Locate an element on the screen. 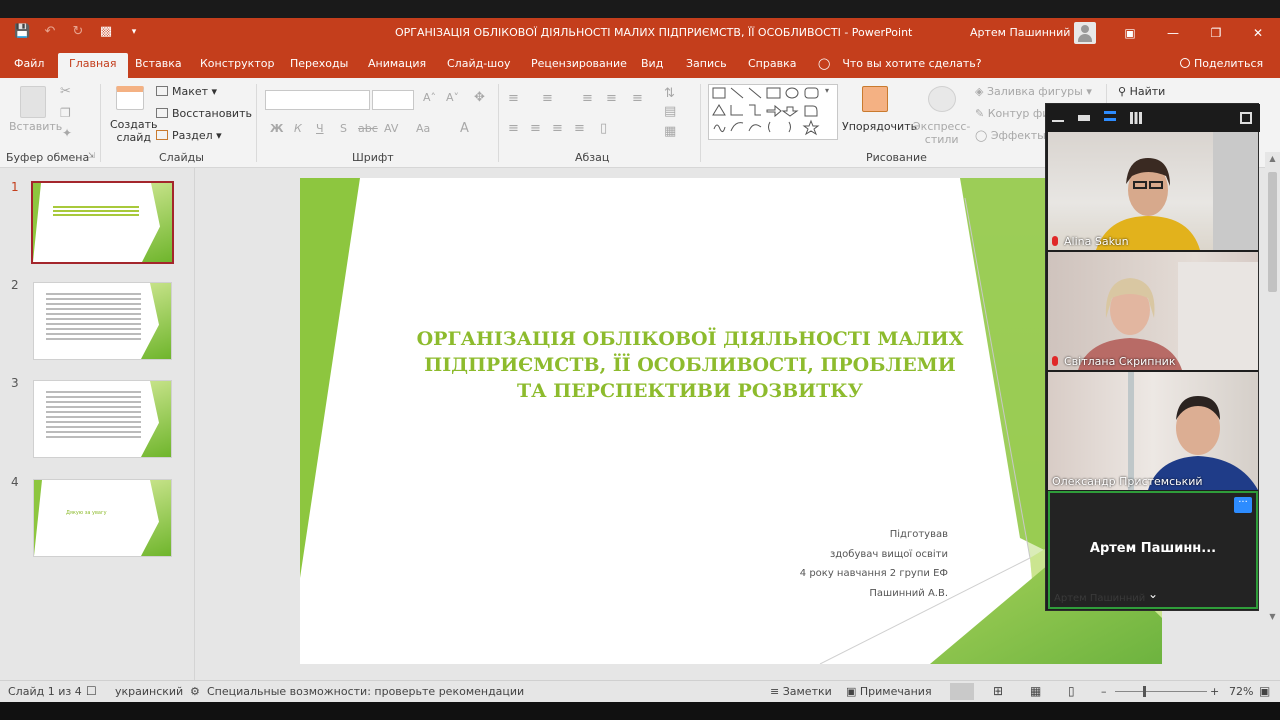 The image size is (1280, 720). tab-record: Запись is located at coordinates (706, 63).